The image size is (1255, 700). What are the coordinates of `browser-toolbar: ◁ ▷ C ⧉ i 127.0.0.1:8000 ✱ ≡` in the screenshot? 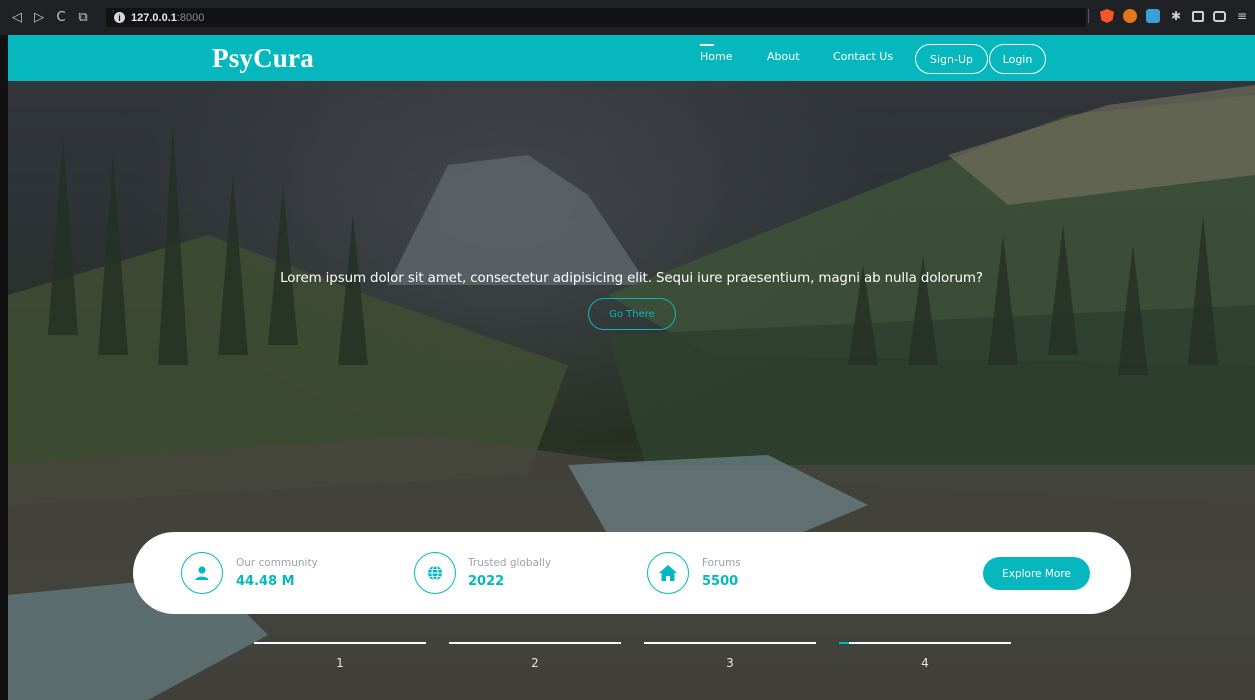 It's located at (627, 17).